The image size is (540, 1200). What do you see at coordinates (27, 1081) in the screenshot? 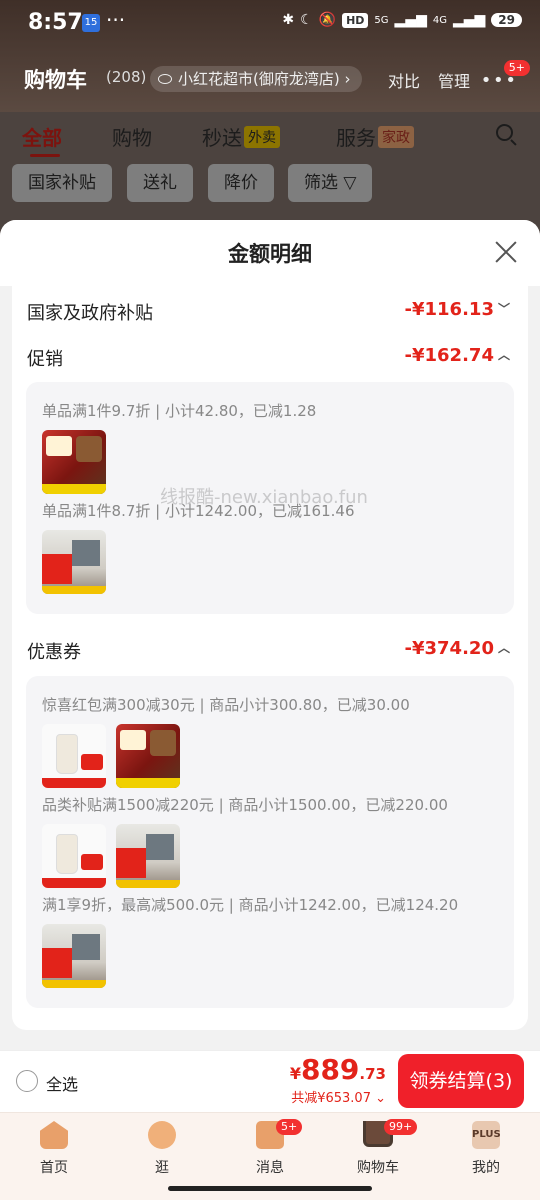
I see `select-all-radio` at bounding box center [27, 1081].